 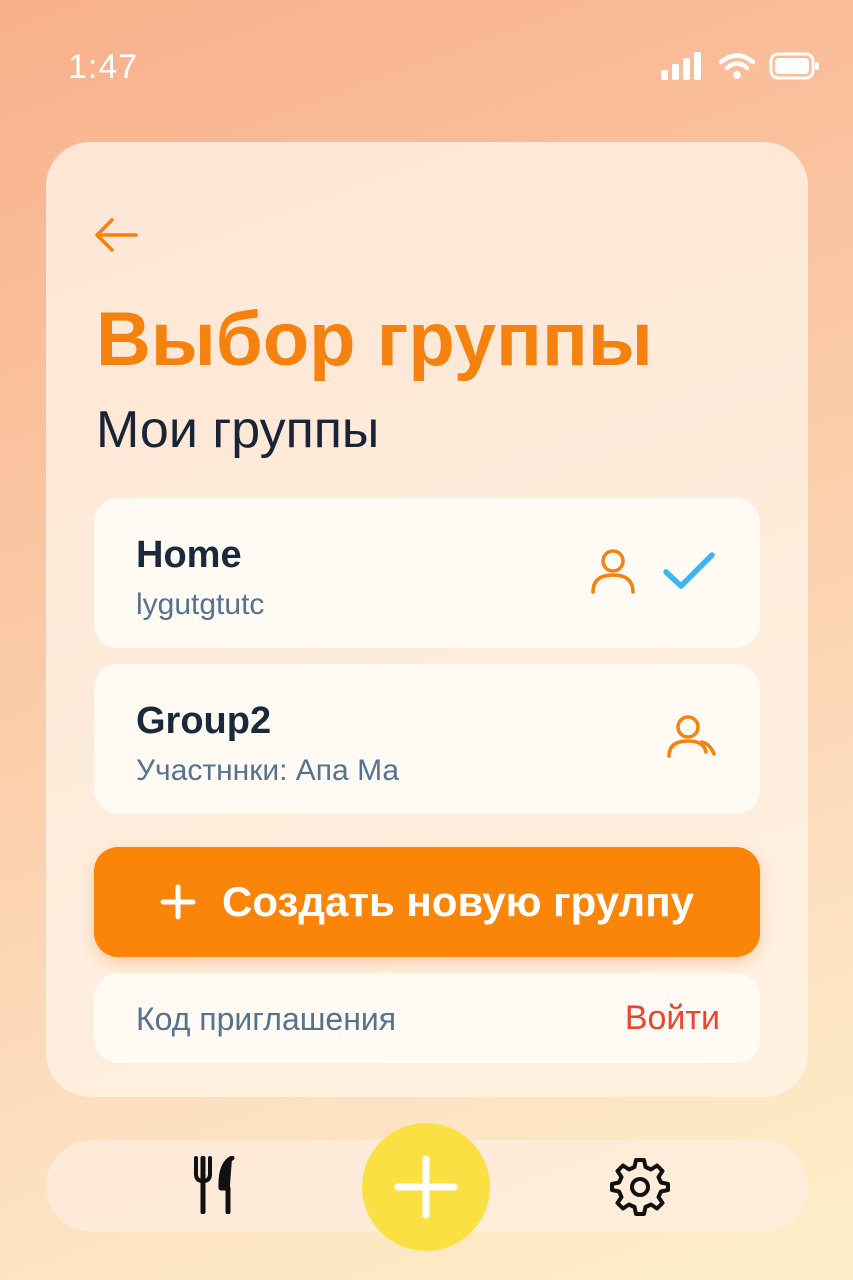 What do you see at coordinates (238, 430) in the screenshot?
I see `section-title: Мои группы` at bounding box center [238, 430].